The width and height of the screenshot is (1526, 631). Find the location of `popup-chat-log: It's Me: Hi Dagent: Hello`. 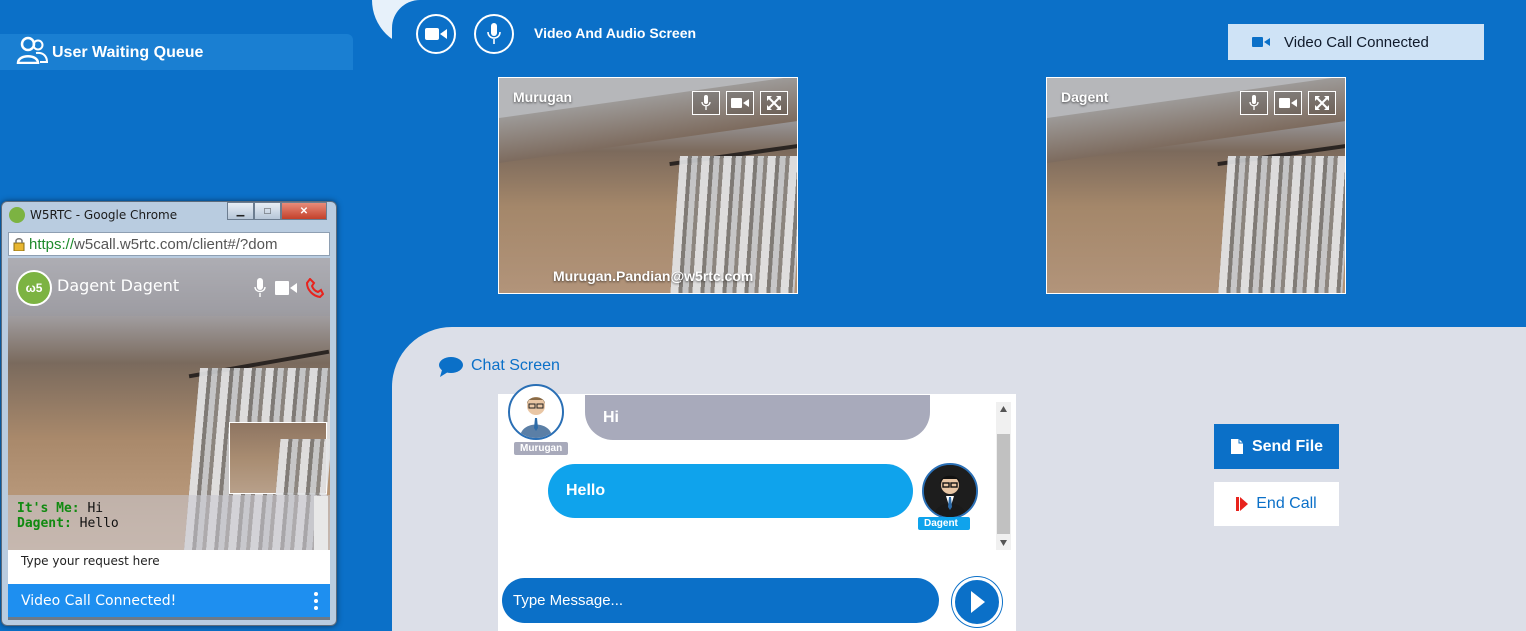

popup-chat-log: It's Me: Hi Dagent: Hello is located at coordinates (169, 522).